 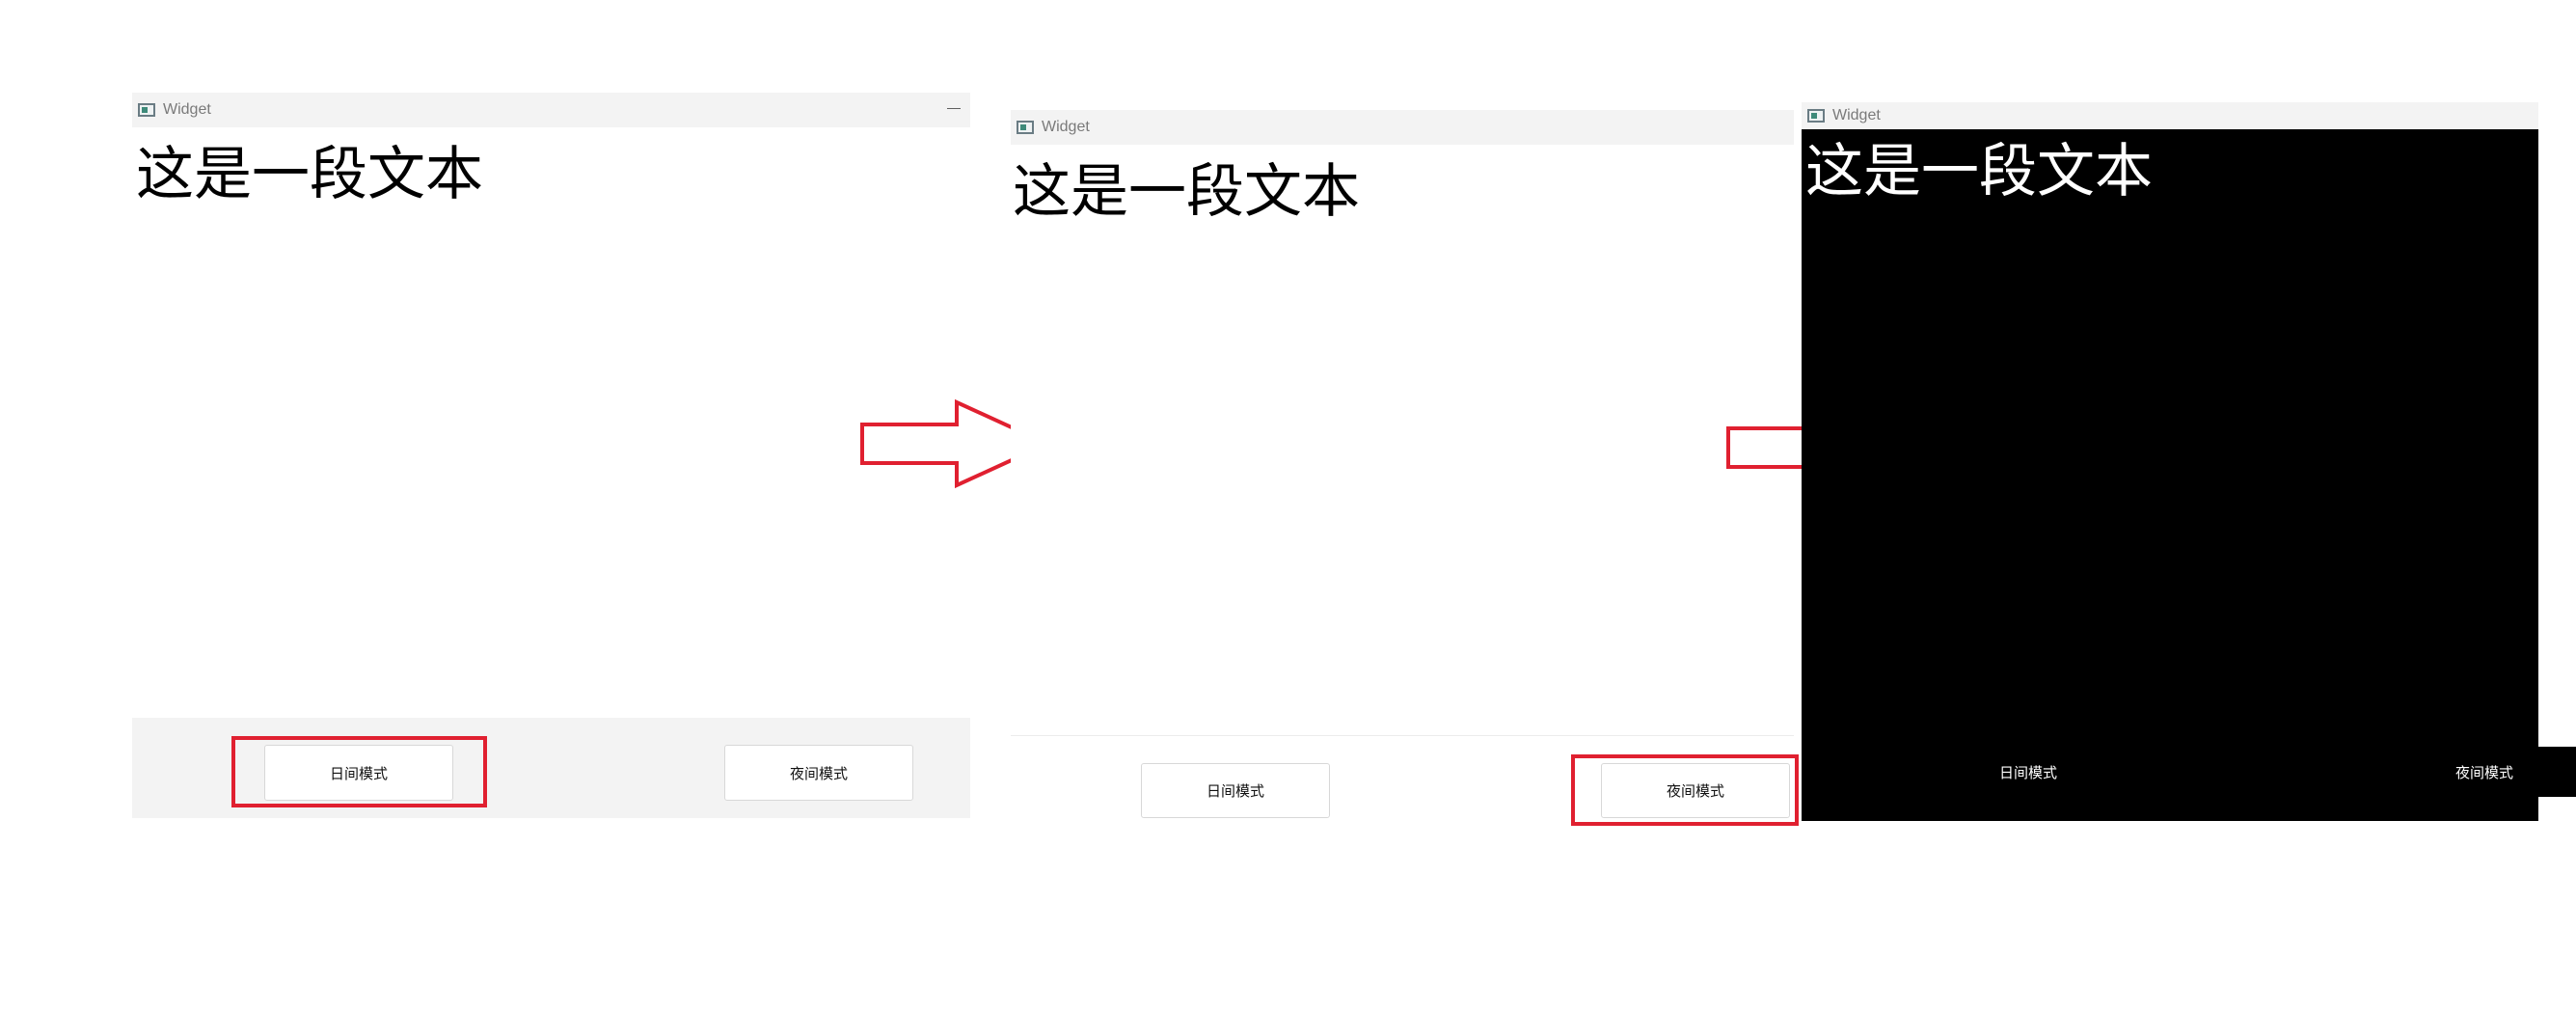 What do you see at coordinates (2189, 780) in the screenshot?
I see `button-bar: 日间模式 夜间模式` at bounding box center [2189, 780].